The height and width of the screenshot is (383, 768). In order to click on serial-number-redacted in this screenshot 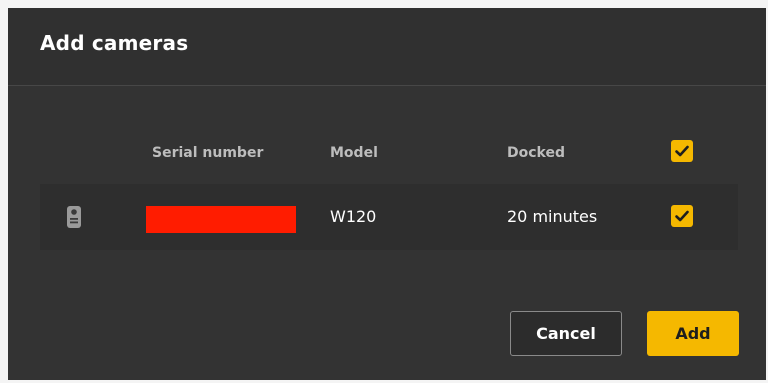, I will do `click(221, 219)`.